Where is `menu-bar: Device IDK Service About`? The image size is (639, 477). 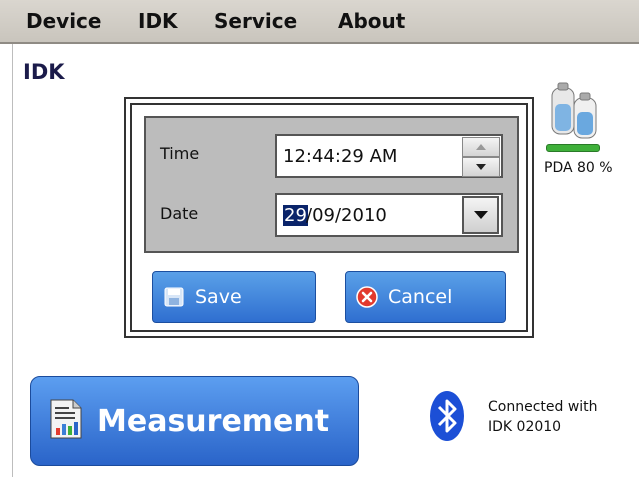 menu-bar: Device IDK Service About is located at coordinates (319, 22).